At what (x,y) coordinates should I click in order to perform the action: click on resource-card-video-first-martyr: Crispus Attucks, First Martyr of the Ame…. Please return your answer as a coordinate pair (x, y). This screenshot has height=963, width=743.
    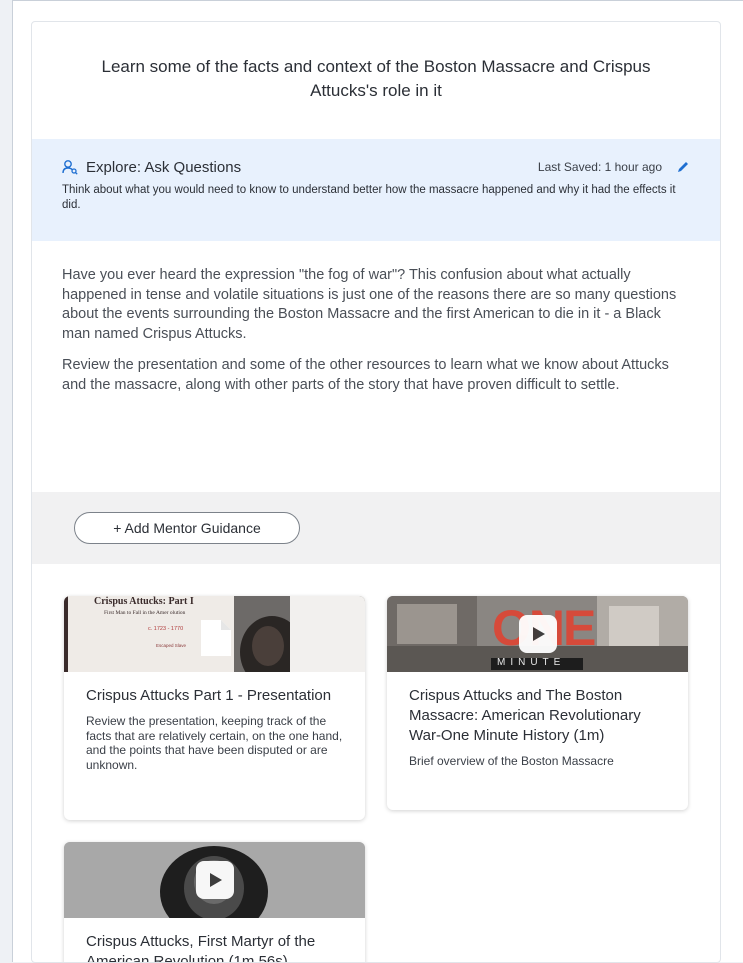
    Looking at the image, I should click on (214, 902).